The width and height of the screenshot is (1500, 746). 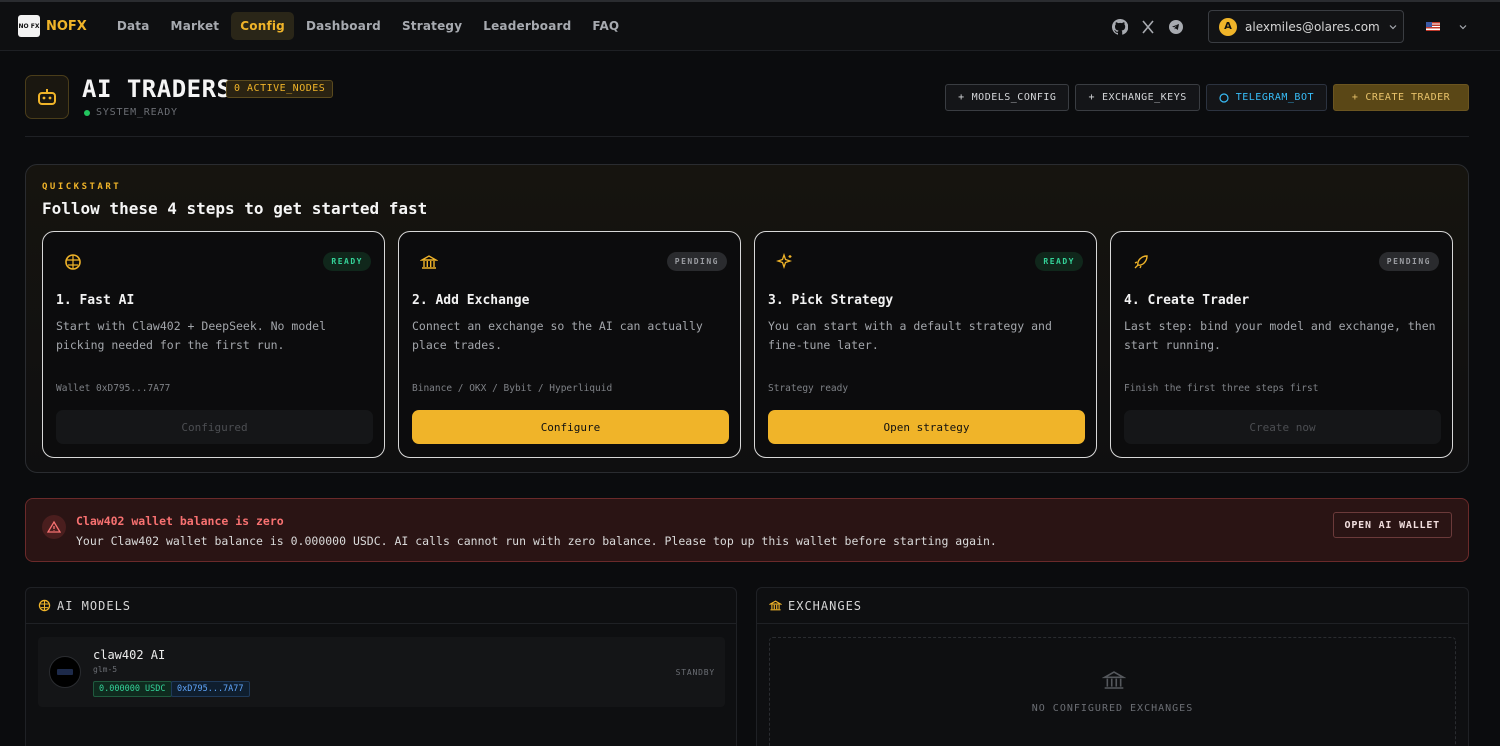 What do you see at coordinates (1112, 606) in the screenshot?
I see `panel-header: EXCHANGES` at bounding box center [1112, 606].